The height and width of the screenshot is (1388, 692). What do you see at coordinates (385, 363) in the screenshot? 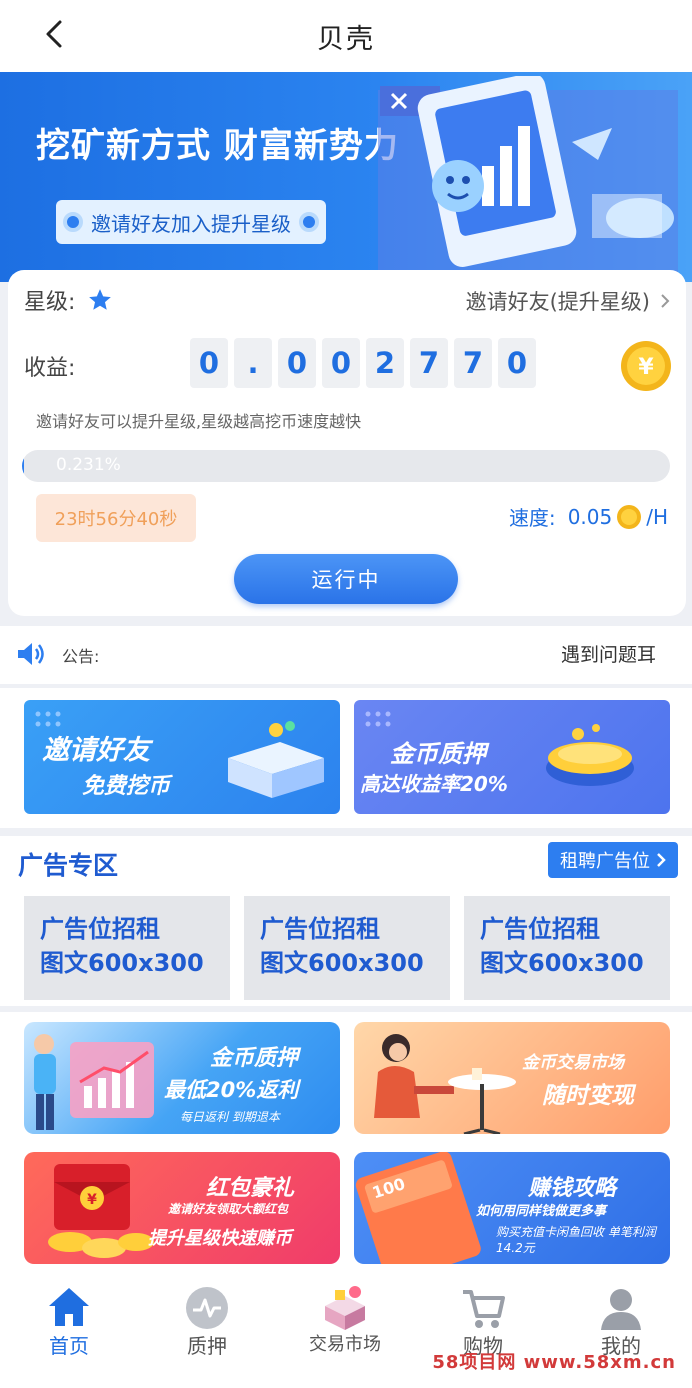
I see `income-digit: 2` at bounding box center [385, 363].